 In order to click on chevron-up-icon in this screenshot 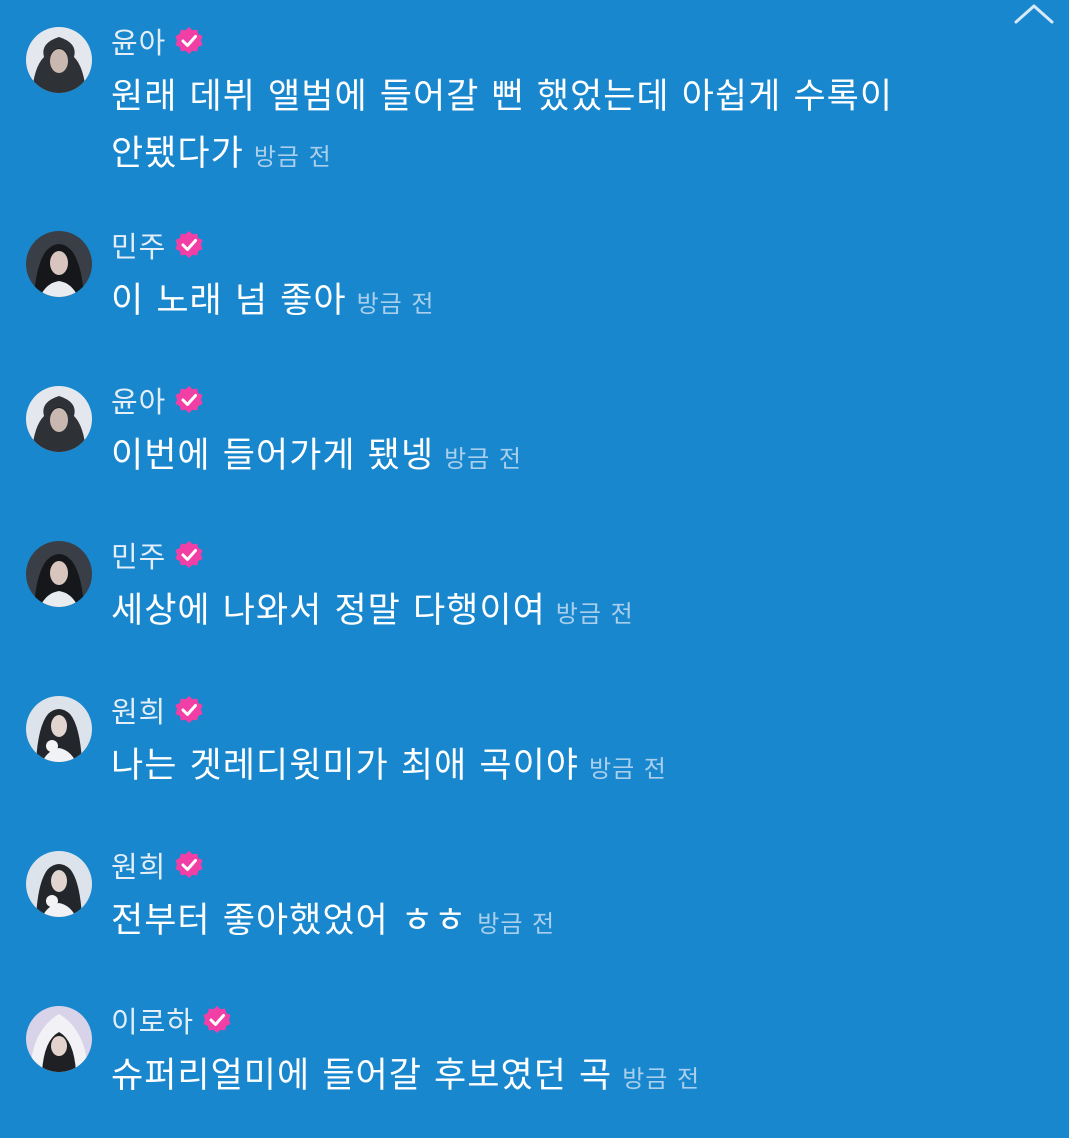, I will do `click(1034, 15)`.